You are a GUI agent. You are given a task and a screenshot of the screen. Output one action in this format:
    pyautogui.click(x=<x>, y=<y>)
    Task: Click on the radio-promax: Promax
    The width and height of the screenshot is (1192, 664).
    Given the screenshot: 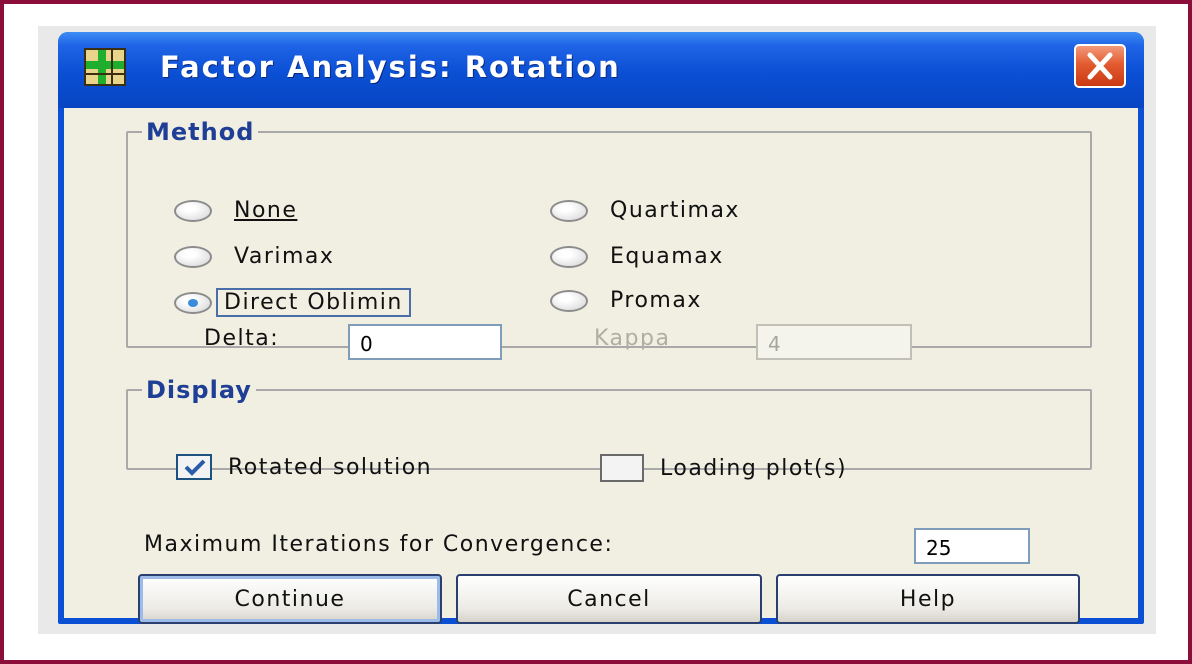 What is the action you would take?
    pyautogui.click(x=626, y=300)
    